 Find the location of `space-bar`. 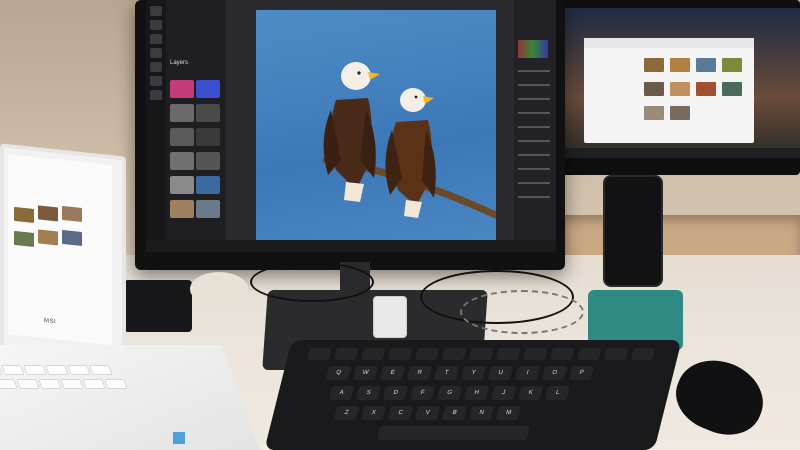

space-bar is located at coordinates (453, 433).